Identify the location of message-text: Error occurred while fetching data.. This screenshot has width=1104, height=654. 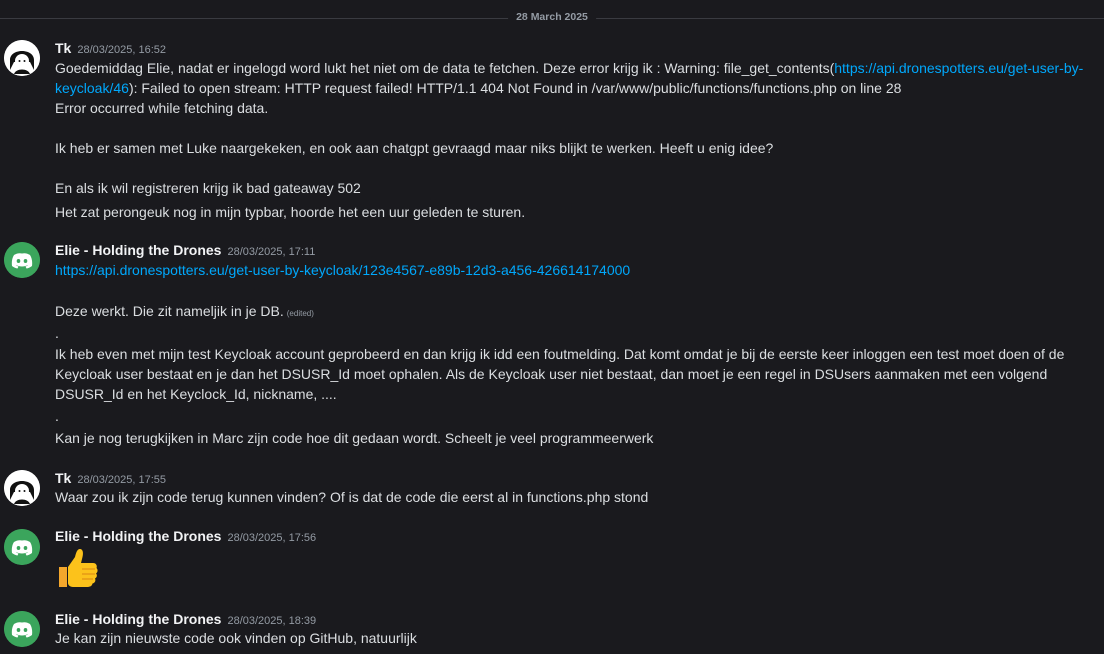
(162, 108).